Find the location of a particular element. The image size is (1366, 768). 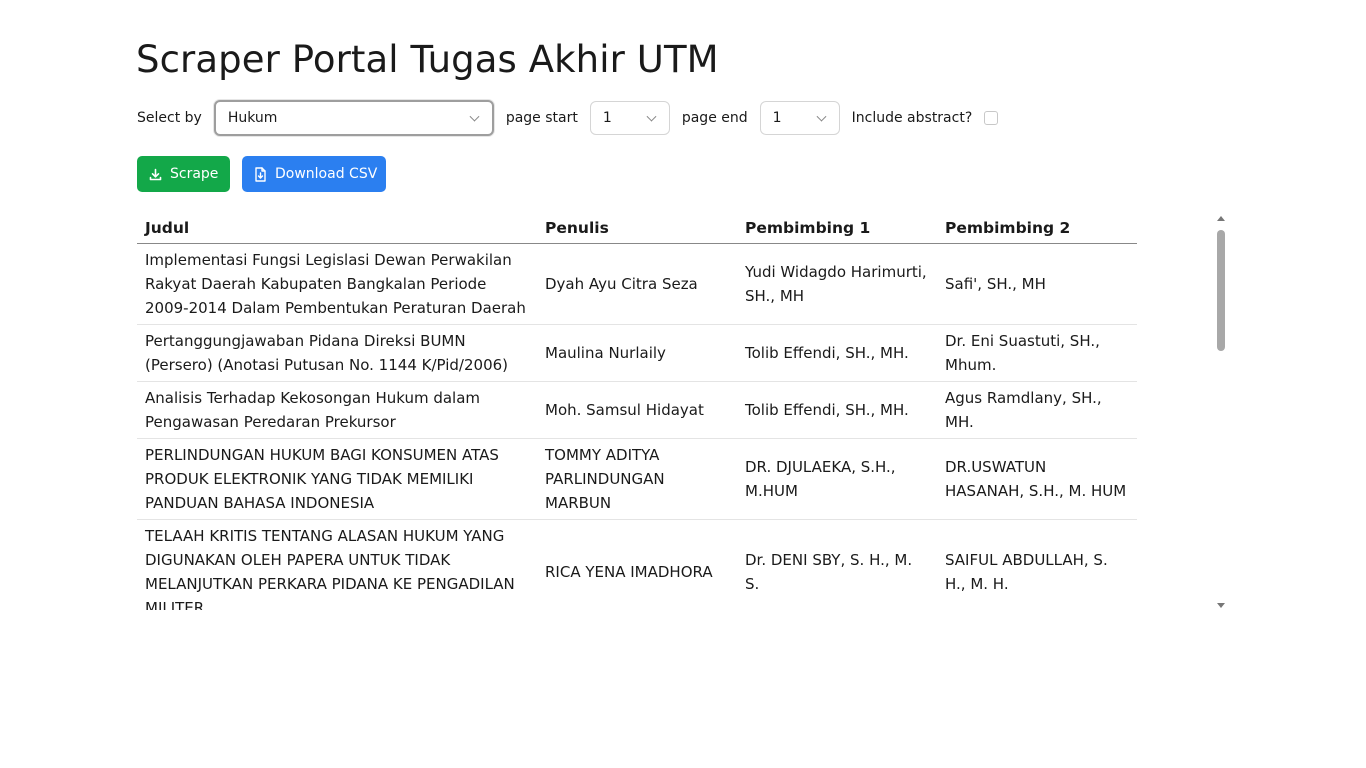

page-title: Scraper Portal Tugas Akhir UTM is located at coordinates (427, 59).